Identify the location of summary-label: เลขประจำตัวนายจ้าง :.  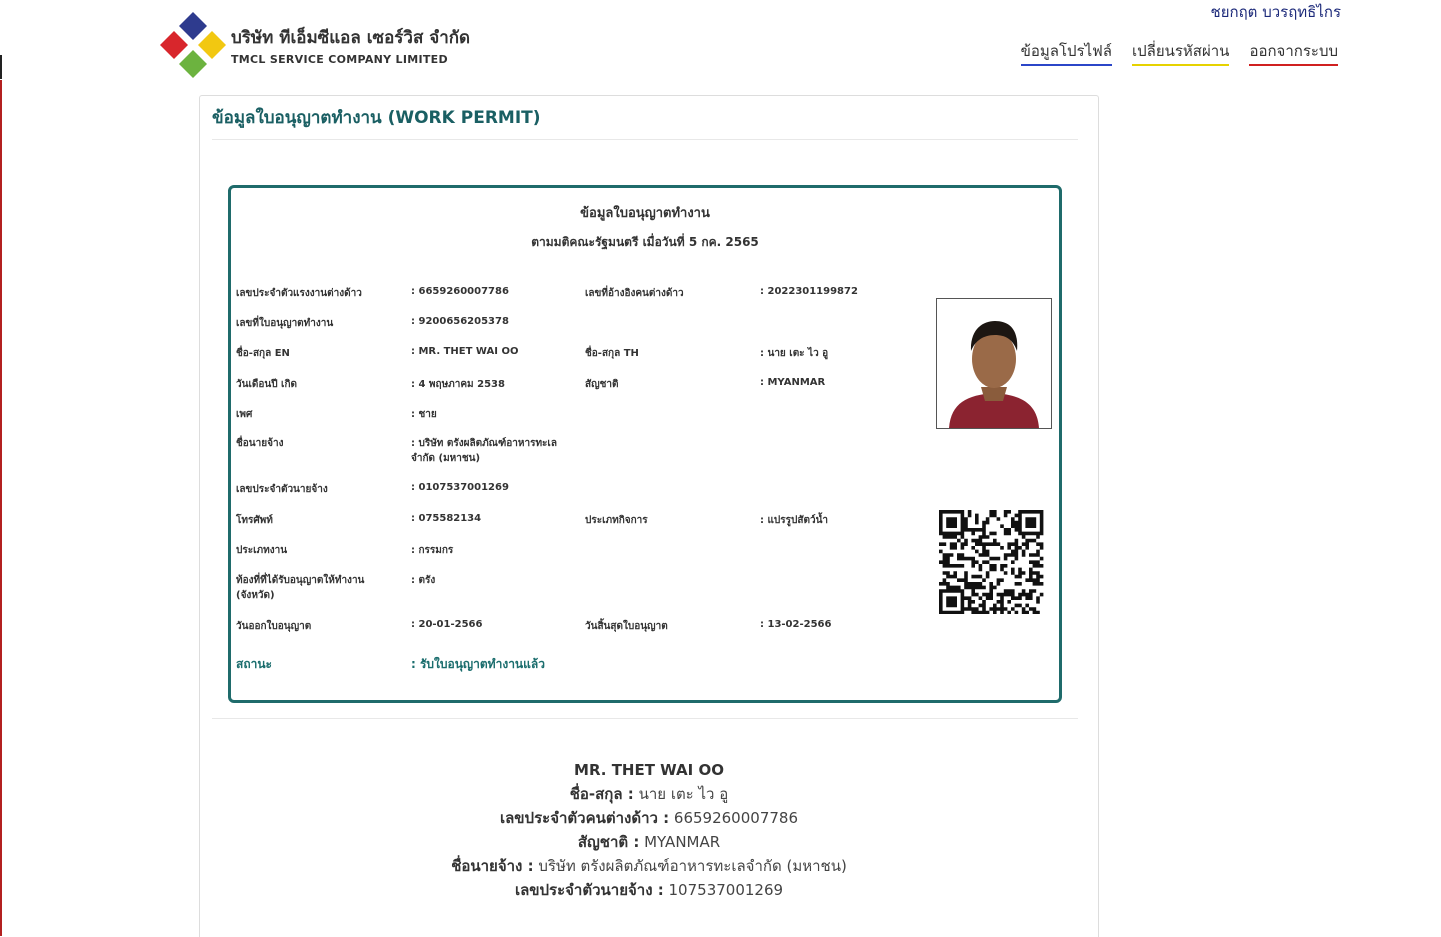
(589, 890).